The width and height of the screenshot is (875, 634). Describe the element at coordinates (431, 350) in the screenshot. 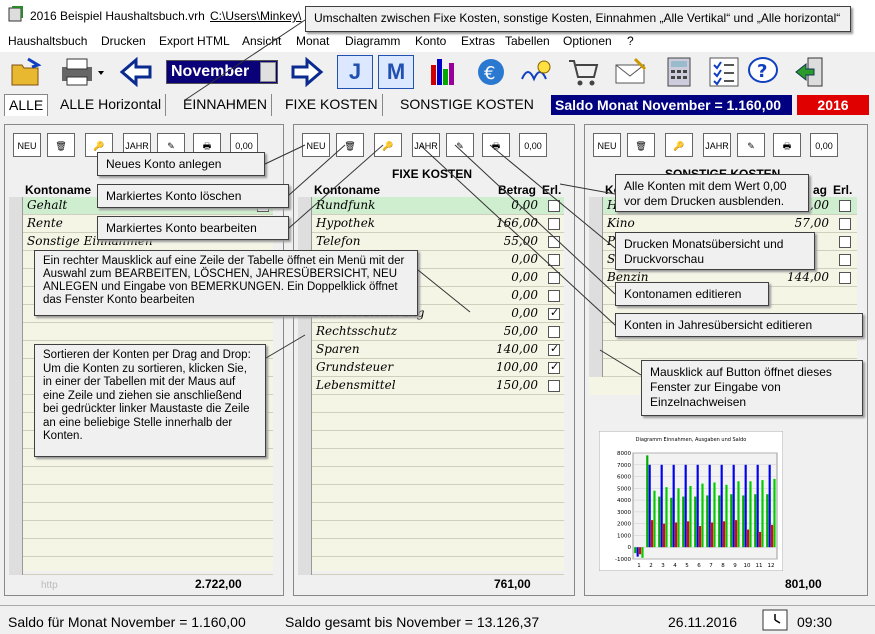

I see `table-row: Sparen 140,00` at that location.